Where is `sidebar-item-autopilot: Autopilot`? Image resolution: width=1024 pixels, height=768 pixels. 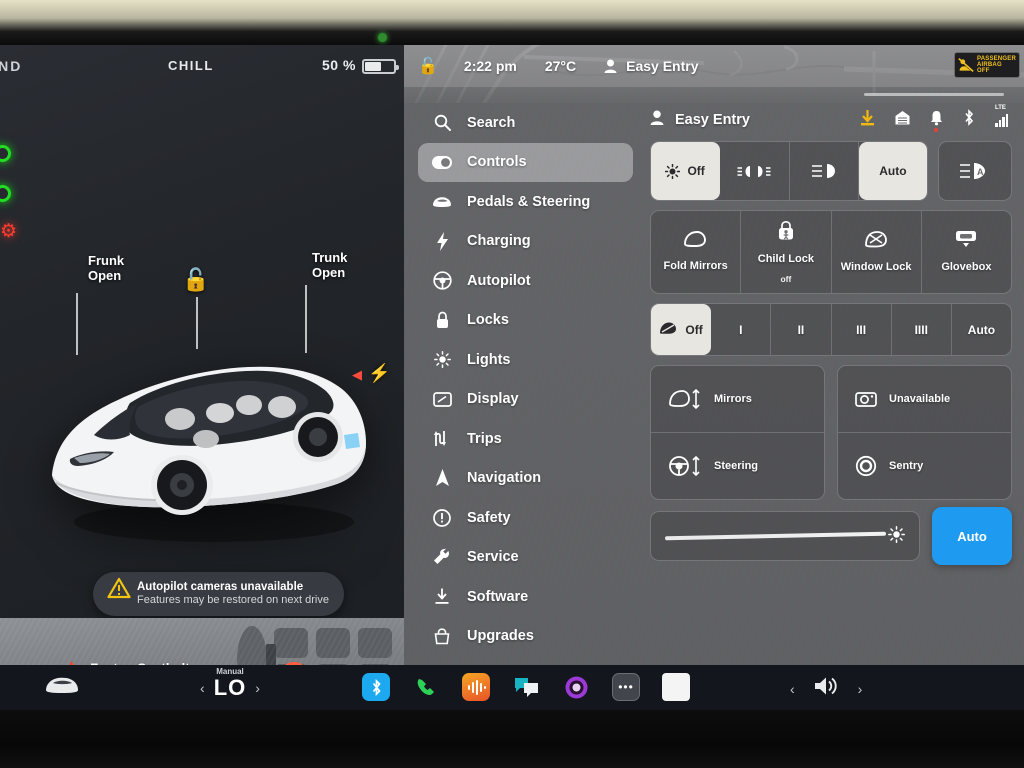 sidebar-item-autopilot: Autopilot is located at coordinates (525, 281).